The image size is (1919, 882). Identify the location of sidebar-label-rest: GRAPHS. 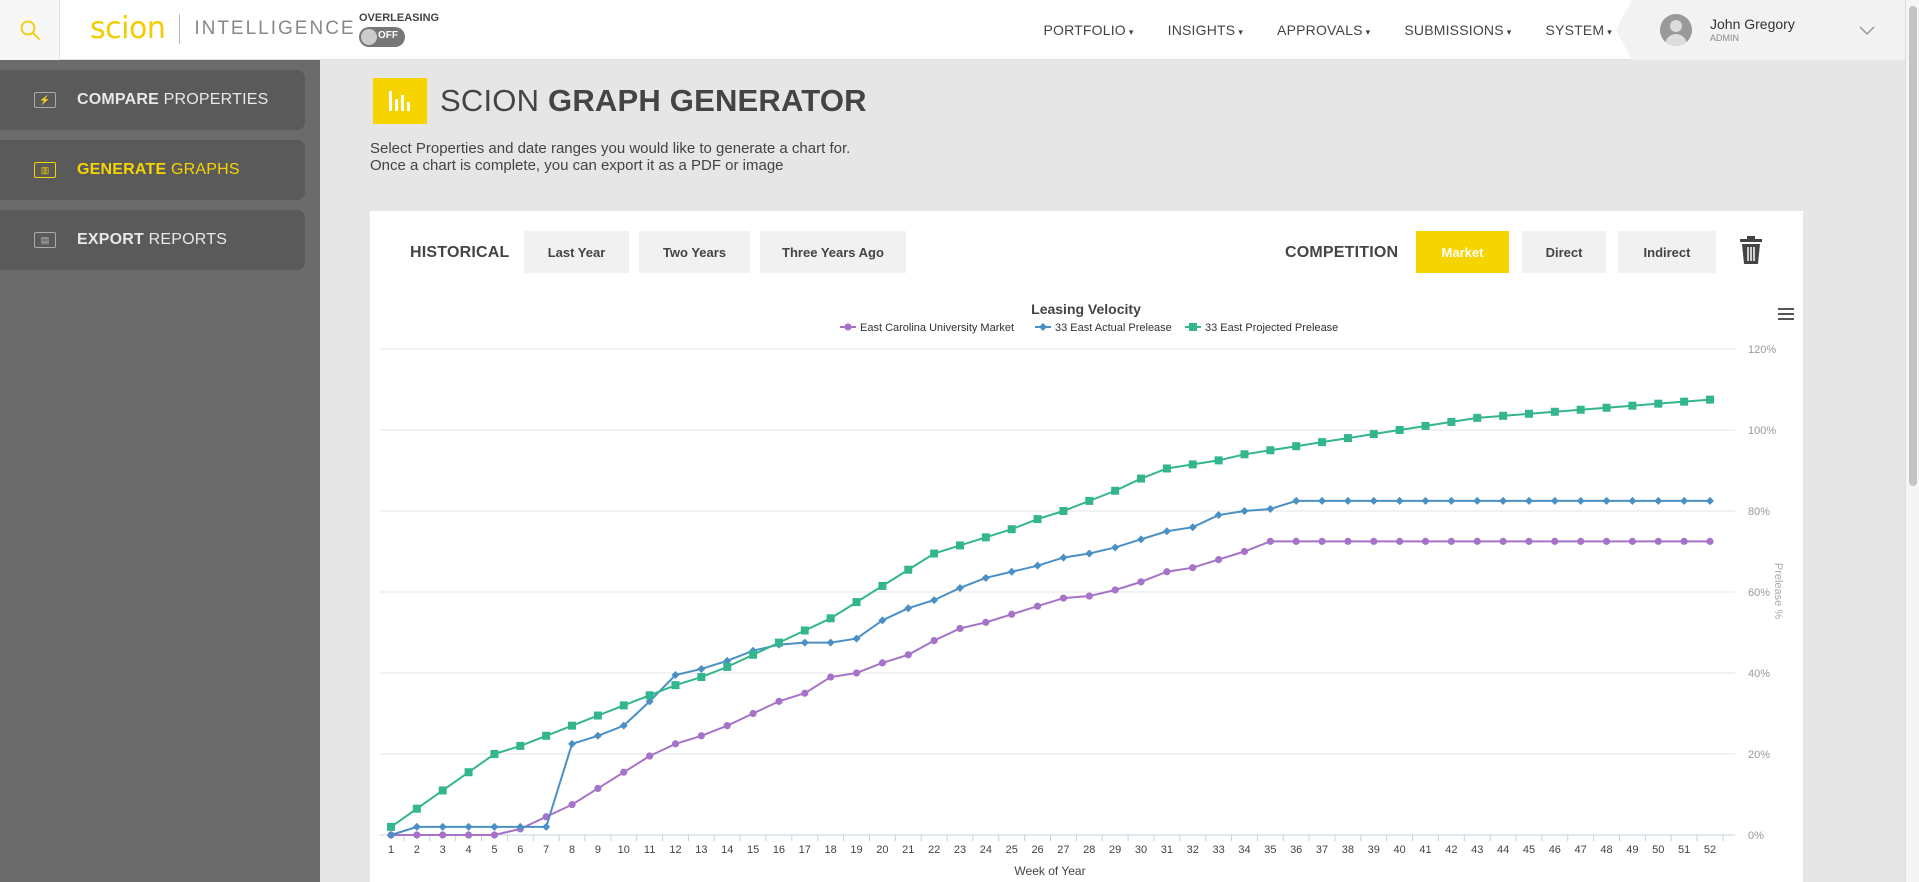
(203, 169).